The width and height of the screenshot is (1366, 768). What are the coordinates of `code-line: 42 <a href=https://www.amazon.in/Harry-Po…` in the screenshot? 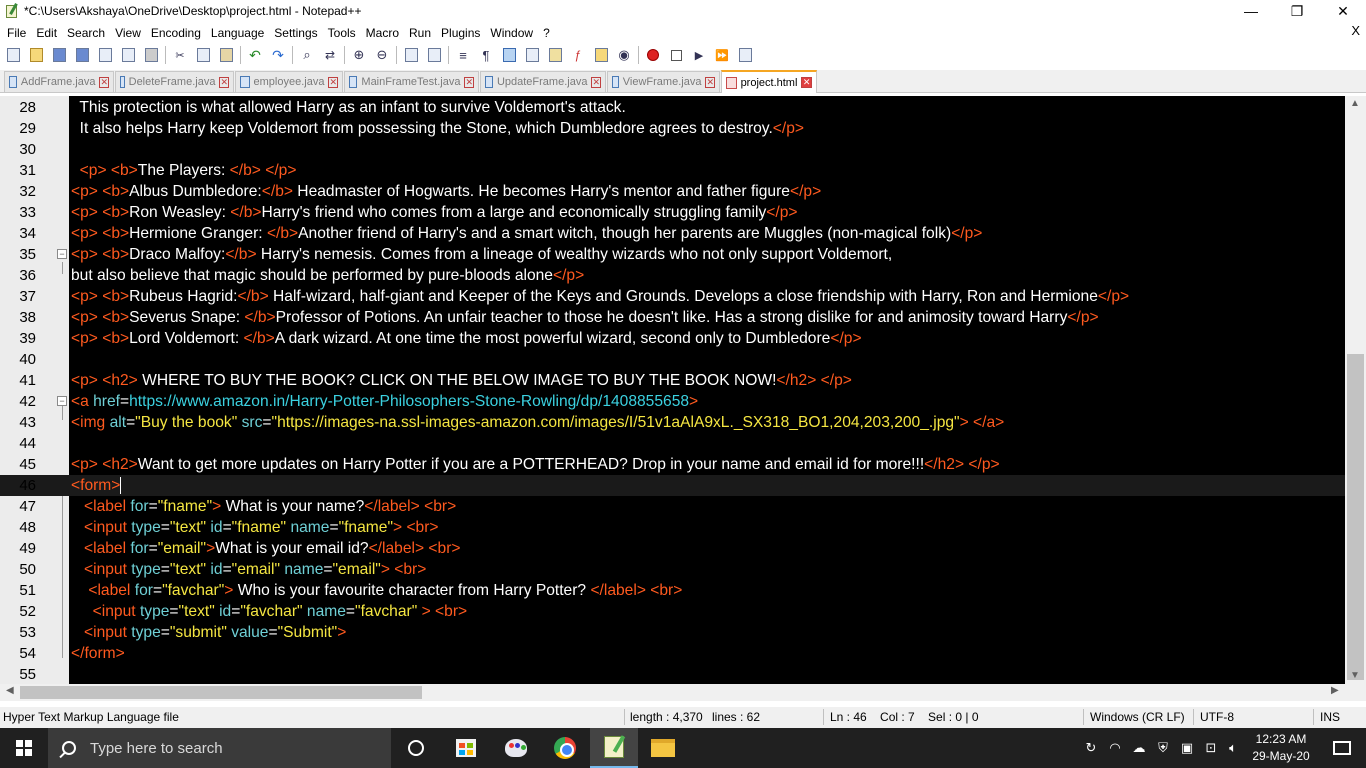 It's located at (672, 401).